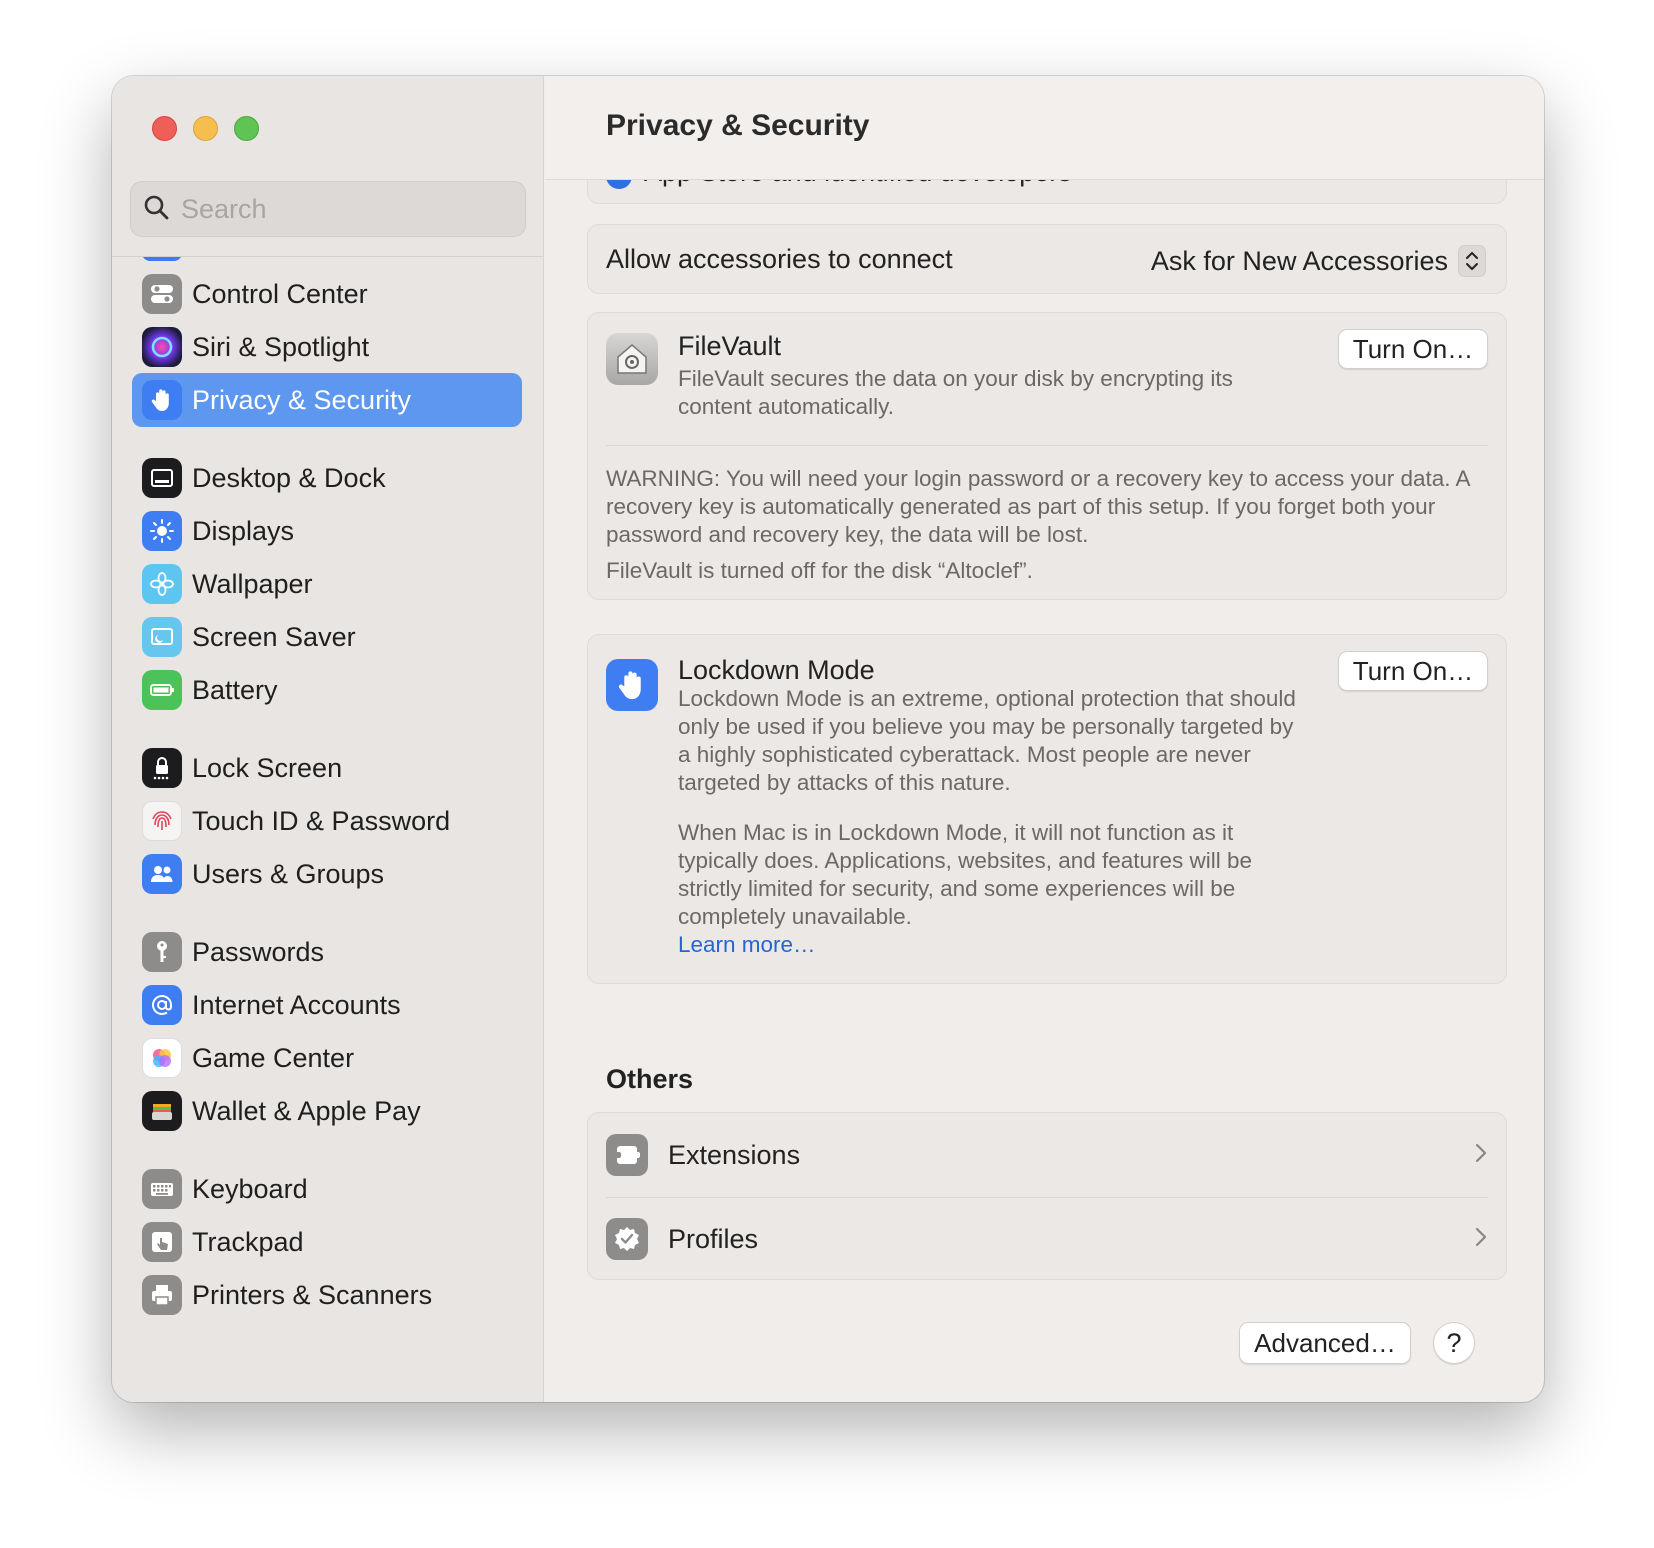 Image resolution: width=1654 pixels, height=1548 pixels. I want to click on sidebar-item-trackpad: Trackpad, so click(327, 1242).